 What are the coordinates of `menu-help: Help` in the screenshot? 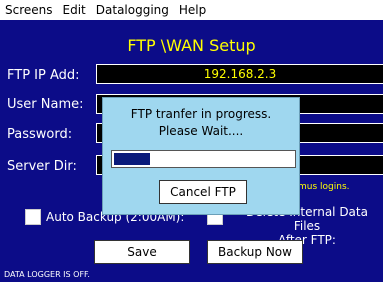 It's located at (192, 10).